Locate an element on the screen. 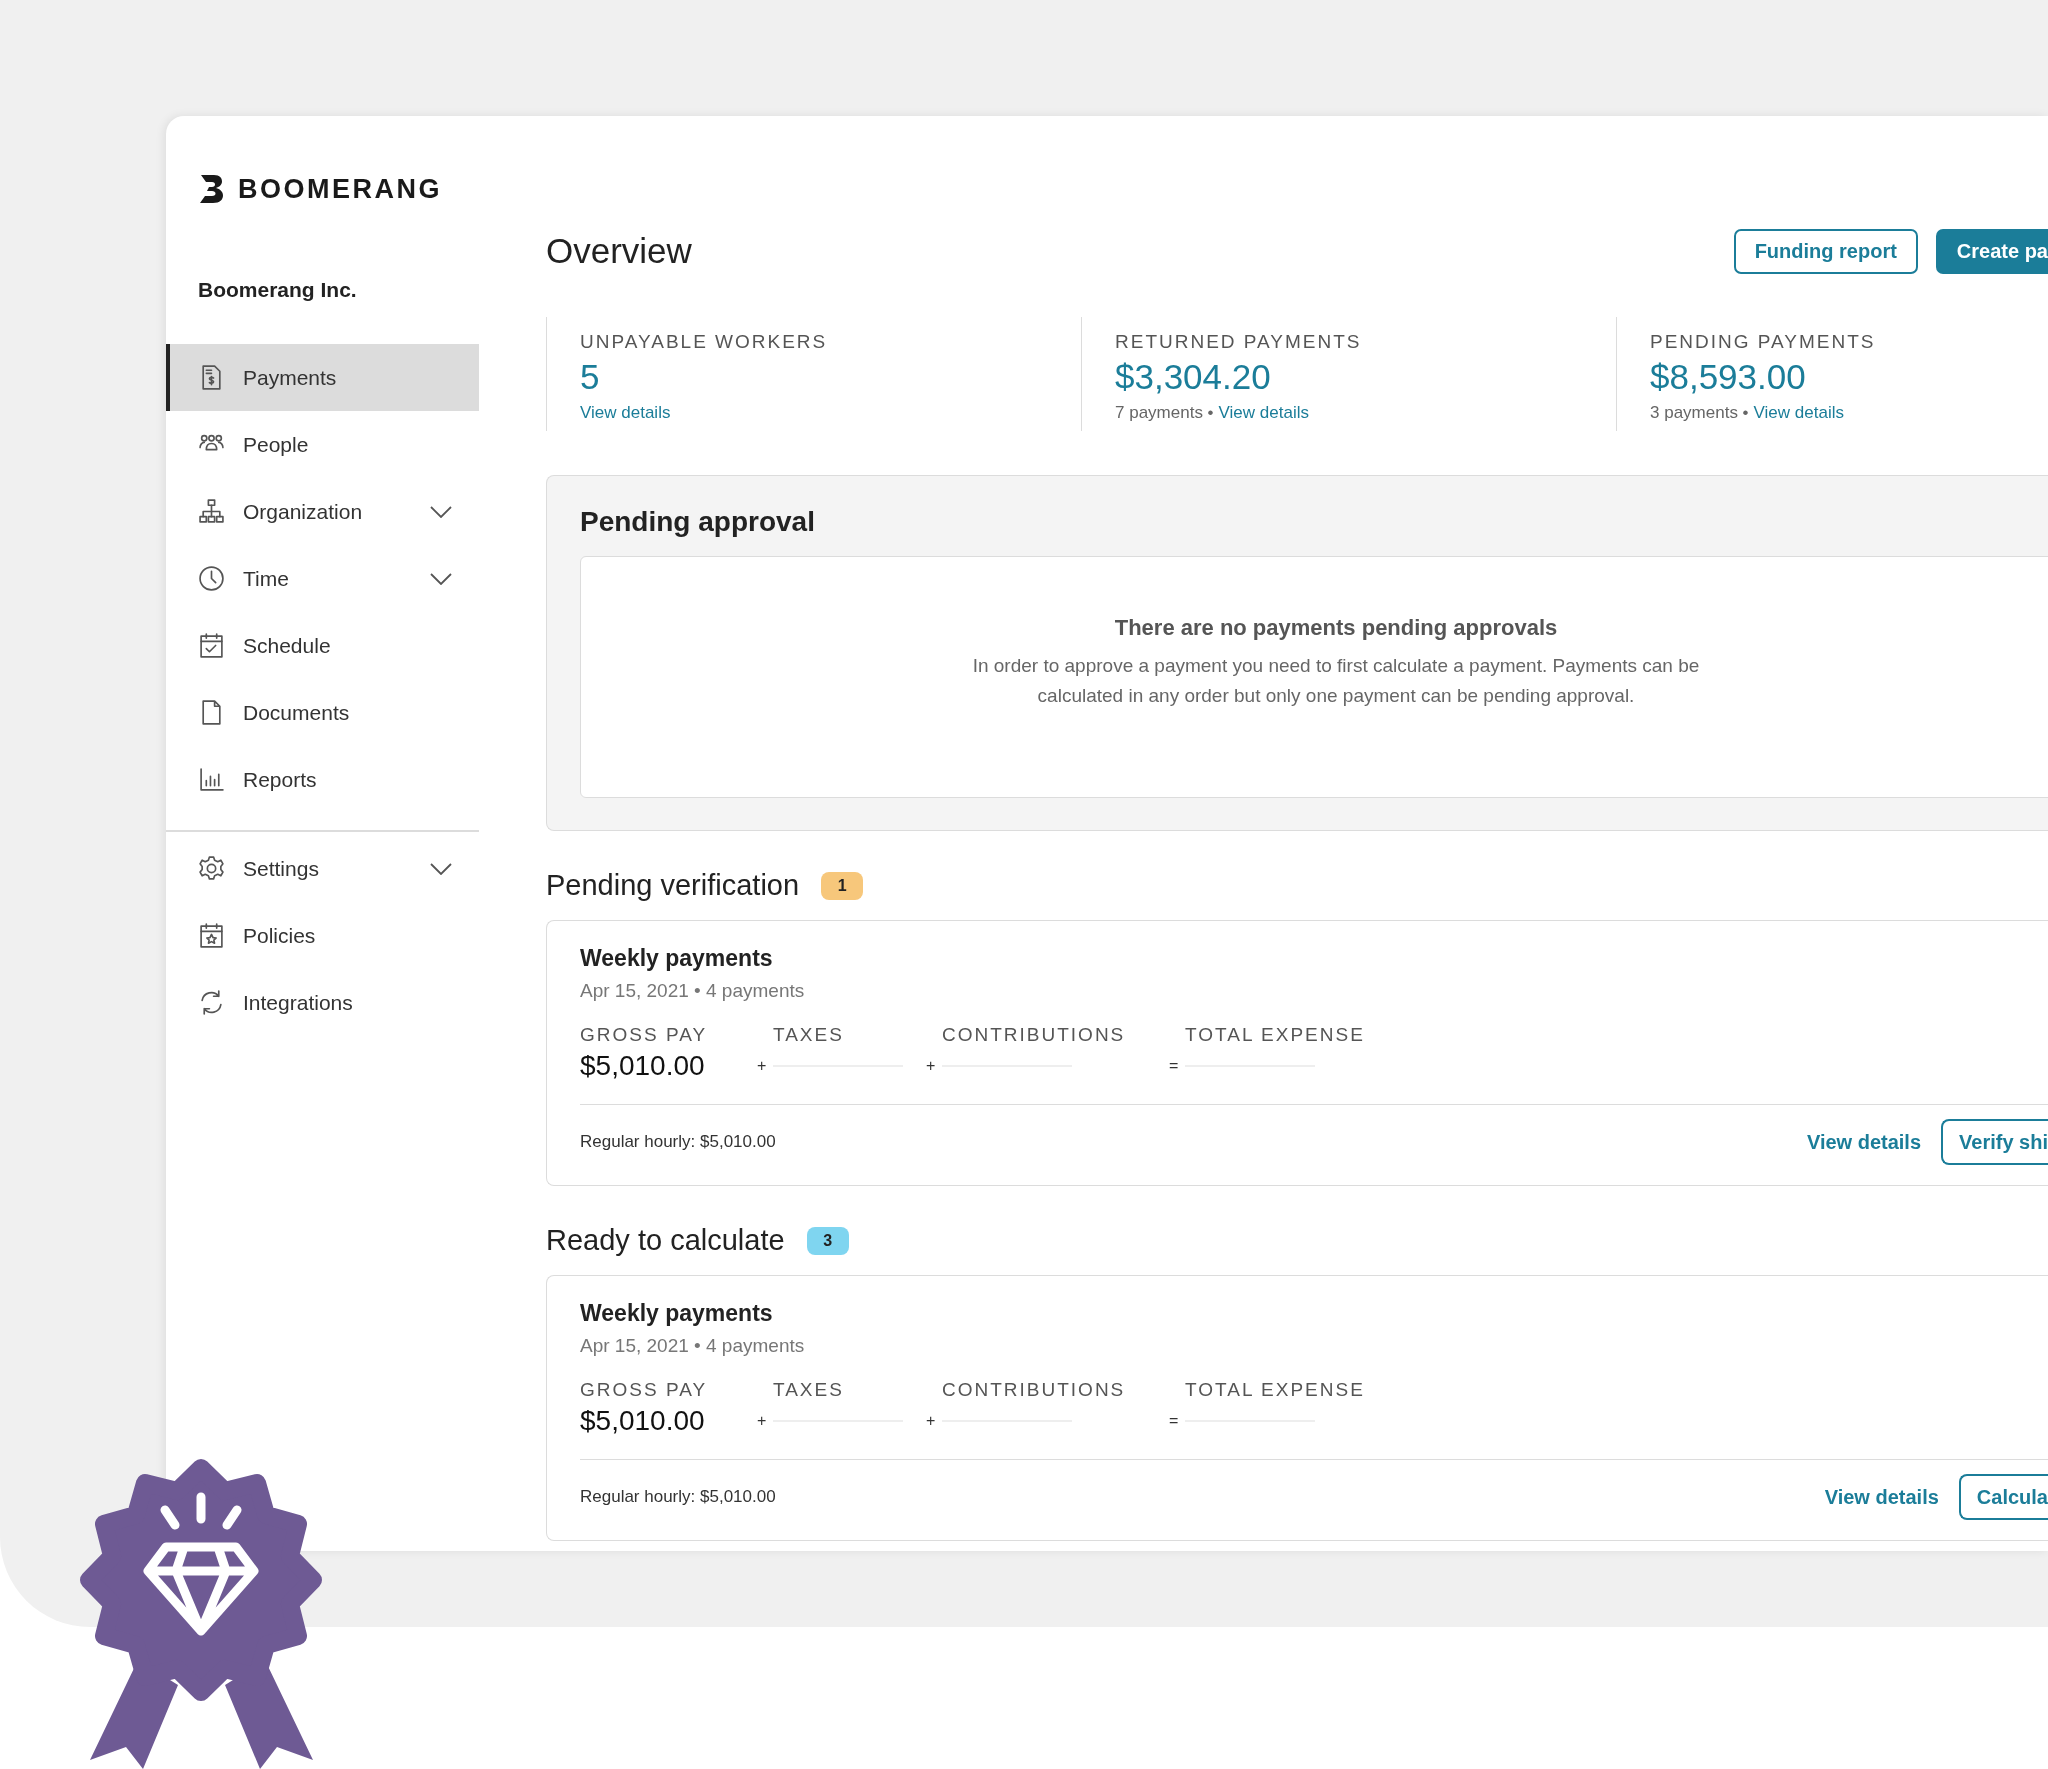 Image resolution: width=2048 pixels, height=1769 pixels. logo-icon is located at coordinates (212, 189).